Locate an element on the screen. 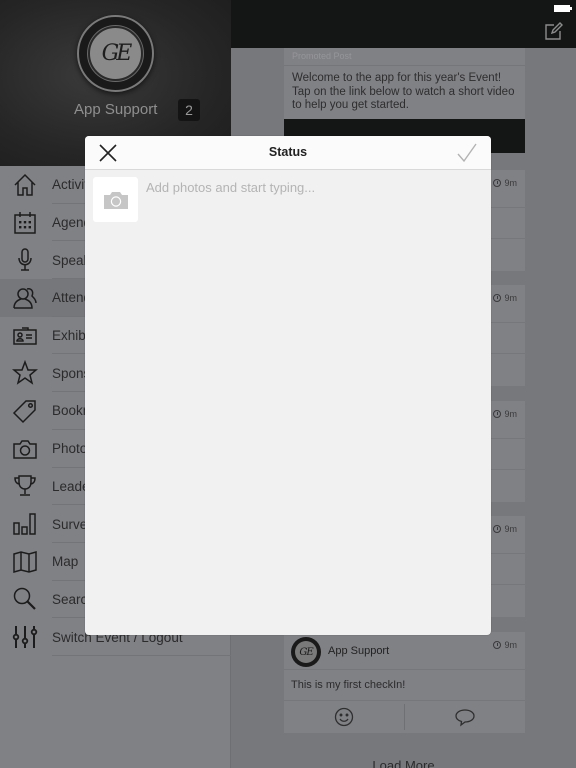 The image size is (576, 768). logo-text: GE is located at coordinates (117, 53).